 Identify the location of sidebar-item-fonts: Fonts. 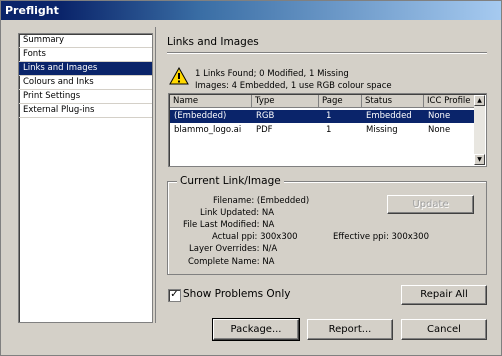
(85, 55).